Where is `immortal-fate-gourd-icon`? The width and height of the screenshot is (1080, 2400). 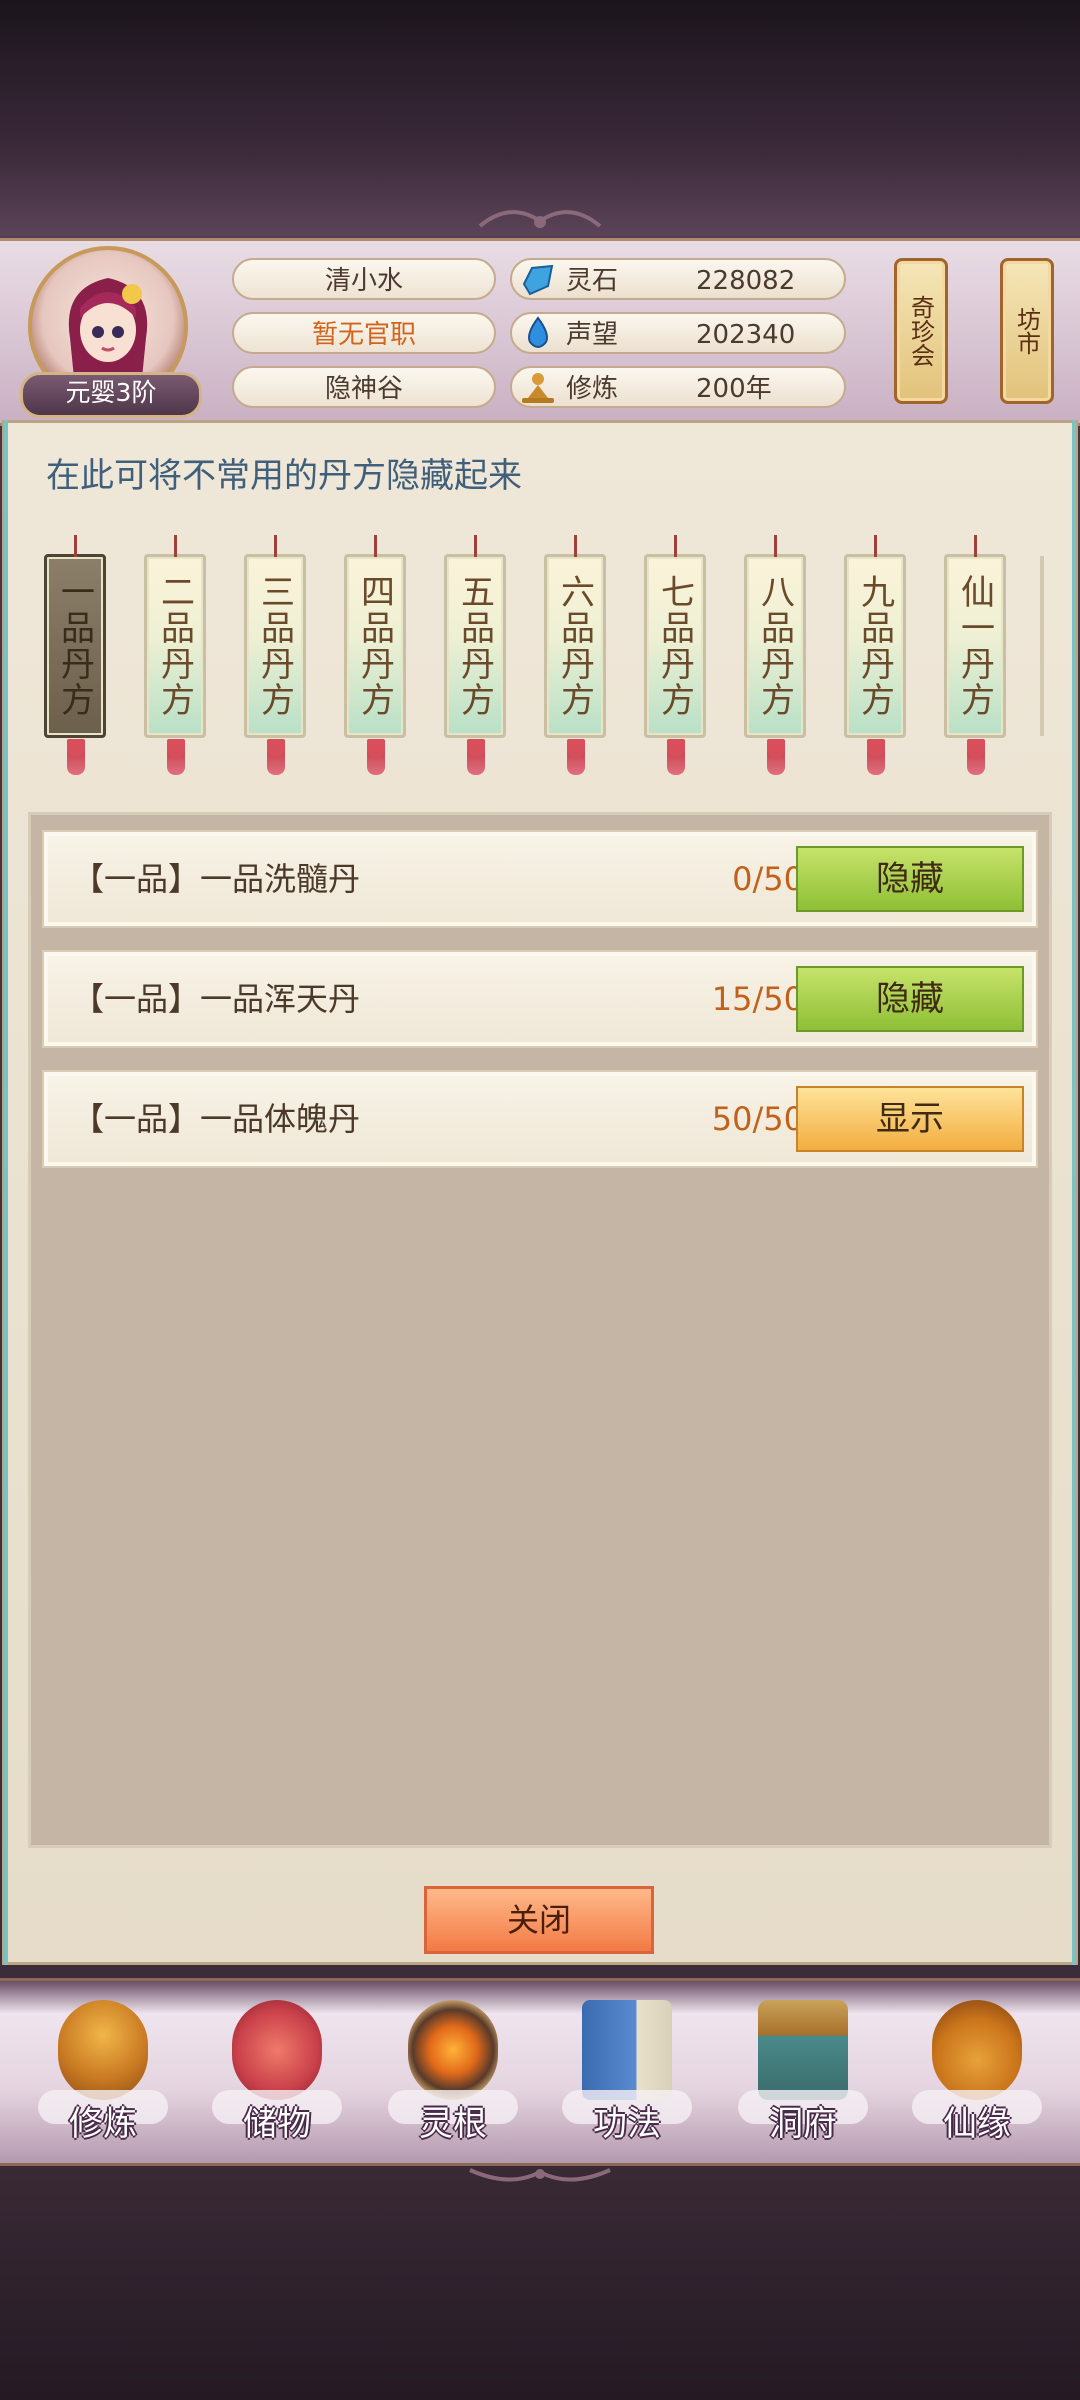 immortal-fate-gourd-icon is located at coordinates (977, 2050).